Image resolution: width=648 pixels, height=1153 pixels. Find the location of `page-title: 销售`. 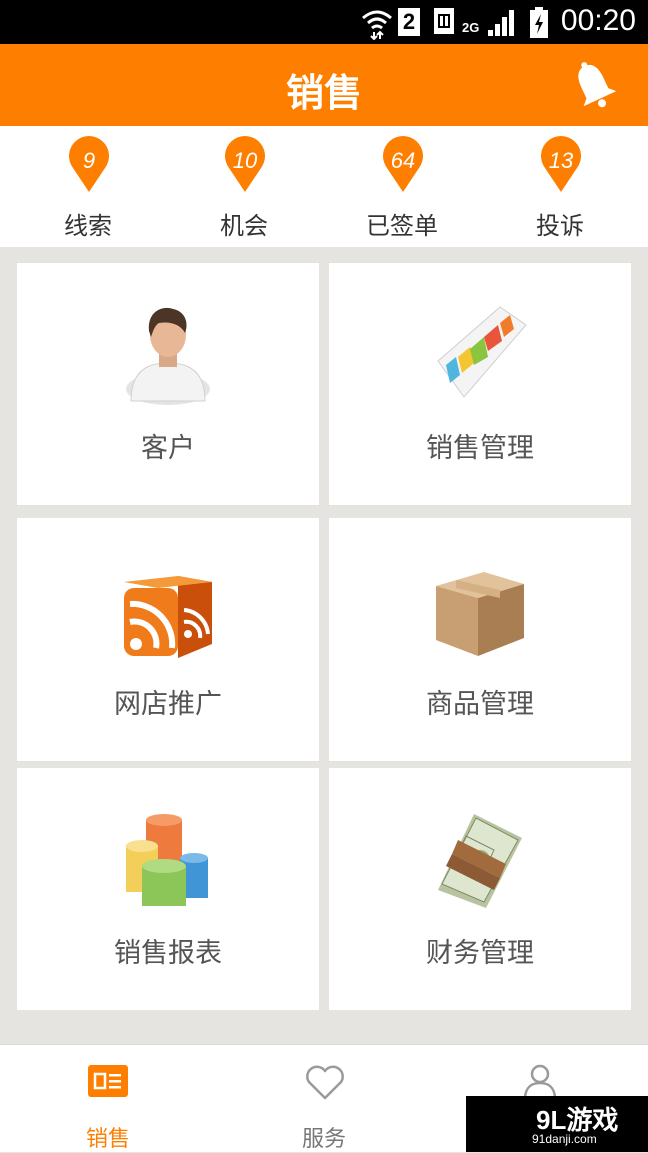

page-title: 销售 is located at coordinates (323, 93).